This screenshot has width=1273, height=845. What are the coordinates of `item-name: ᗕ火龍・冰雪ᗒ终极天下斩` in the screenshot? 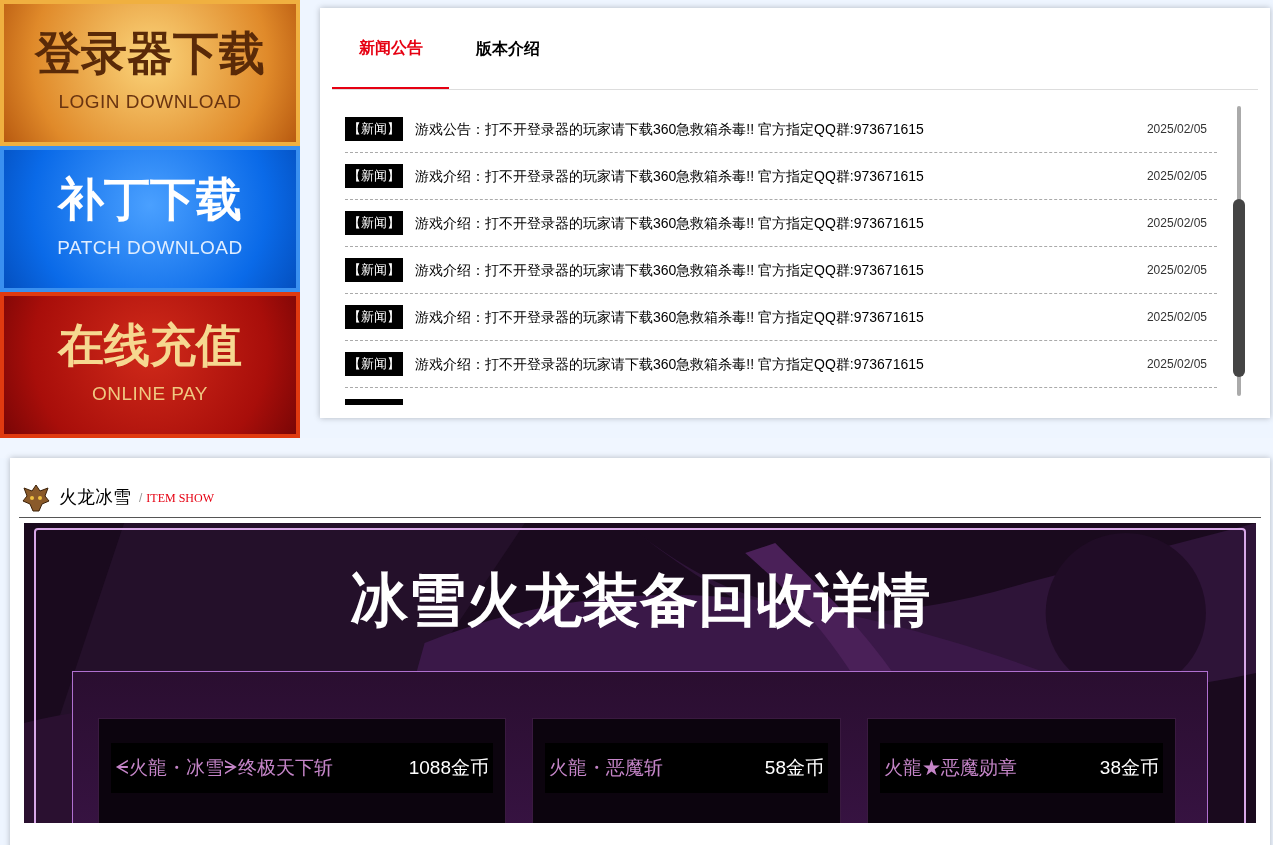 It's located at (224, 767).